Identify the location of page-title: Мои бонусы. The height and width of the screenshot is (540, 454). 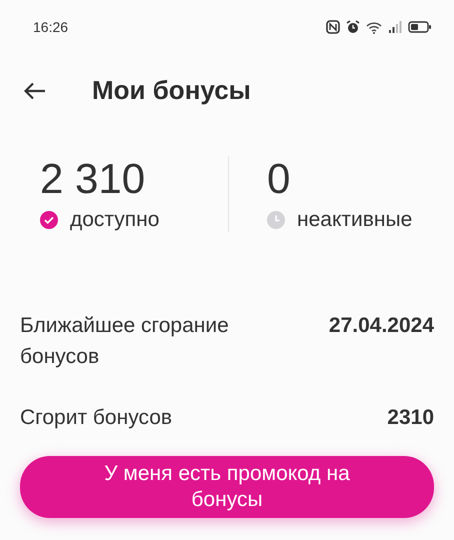
(171, 90).